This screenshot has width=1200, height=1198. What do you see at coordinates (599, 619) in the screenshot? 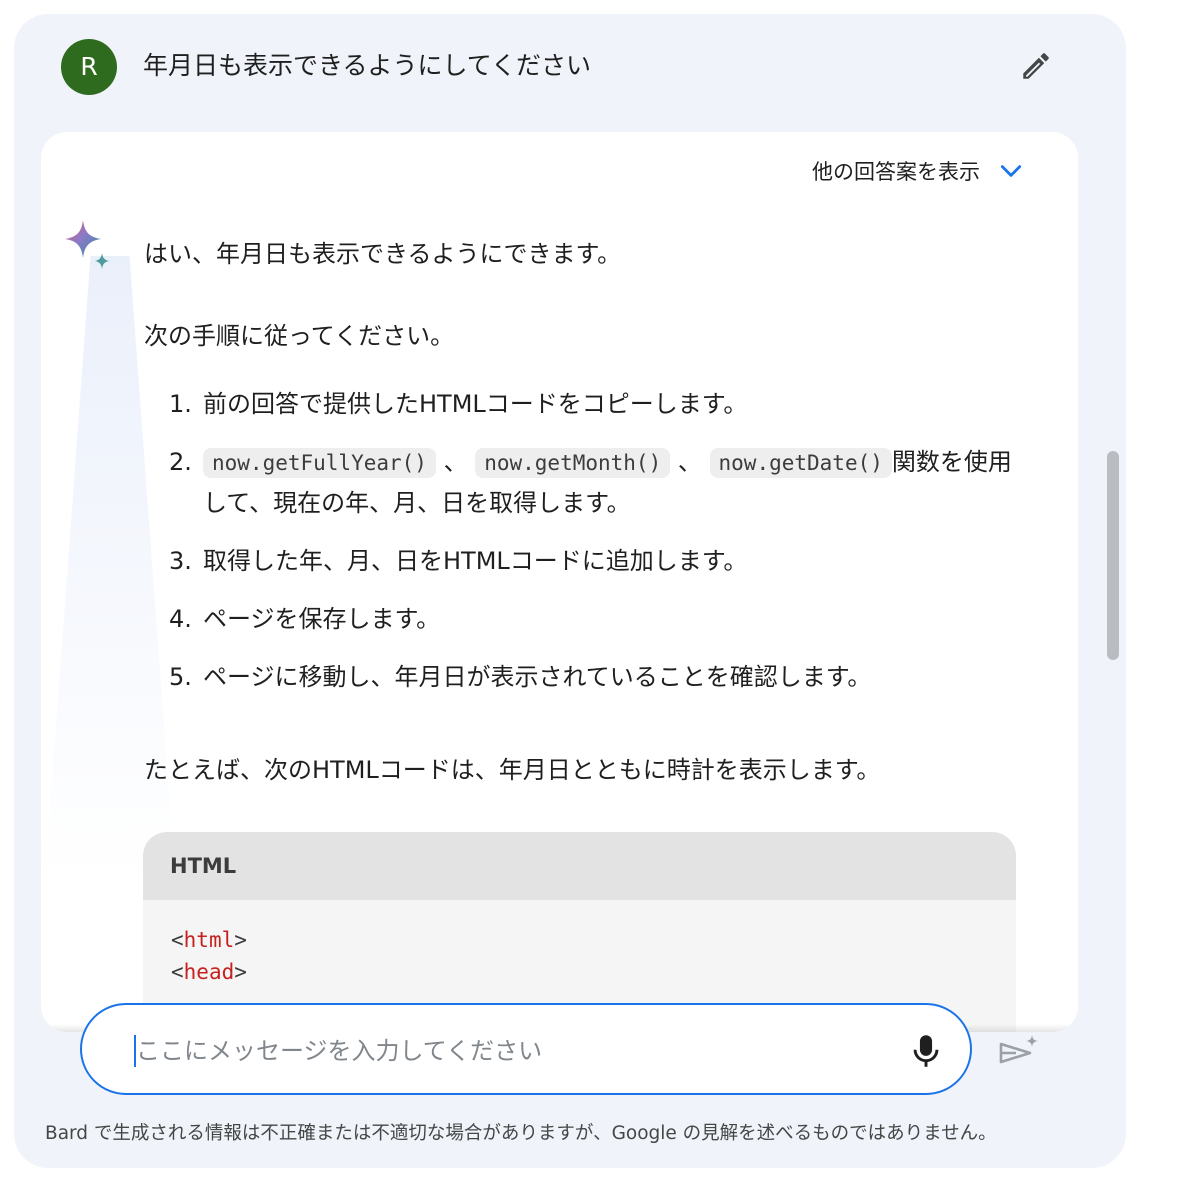
I see `list-item: 4. ページを保存します。` at bounding box center [599, 619].